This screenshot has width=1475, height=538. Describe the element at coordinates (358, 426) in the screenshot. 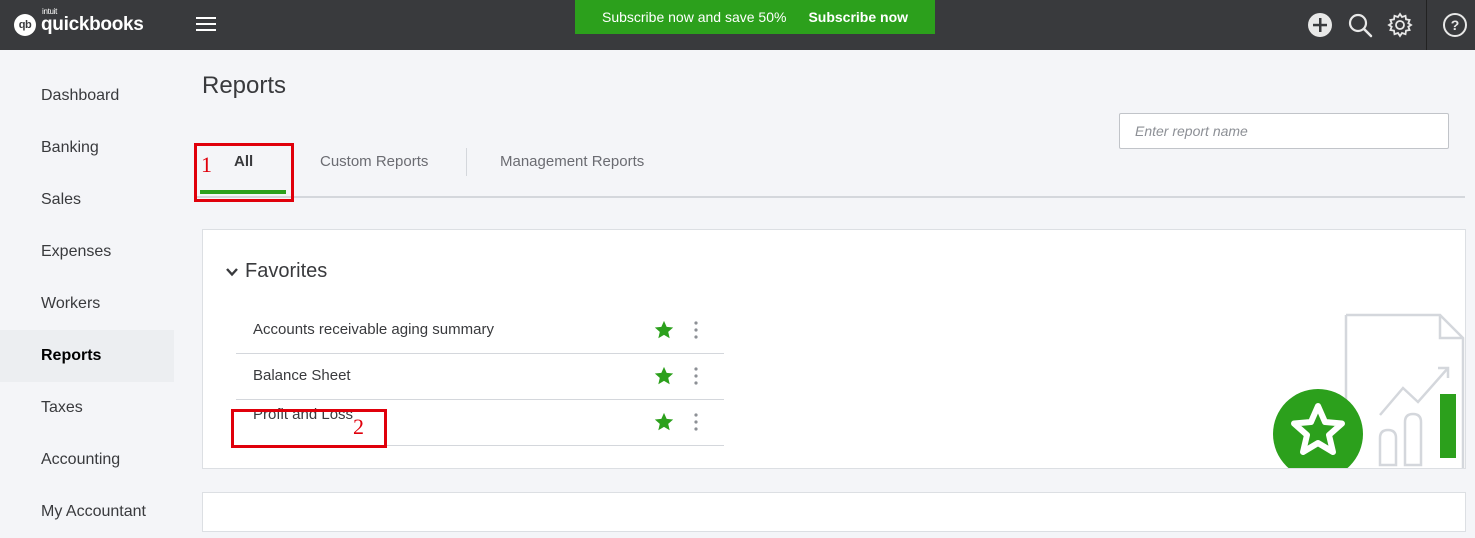

I see `annotation-number-2: 2` at that location.